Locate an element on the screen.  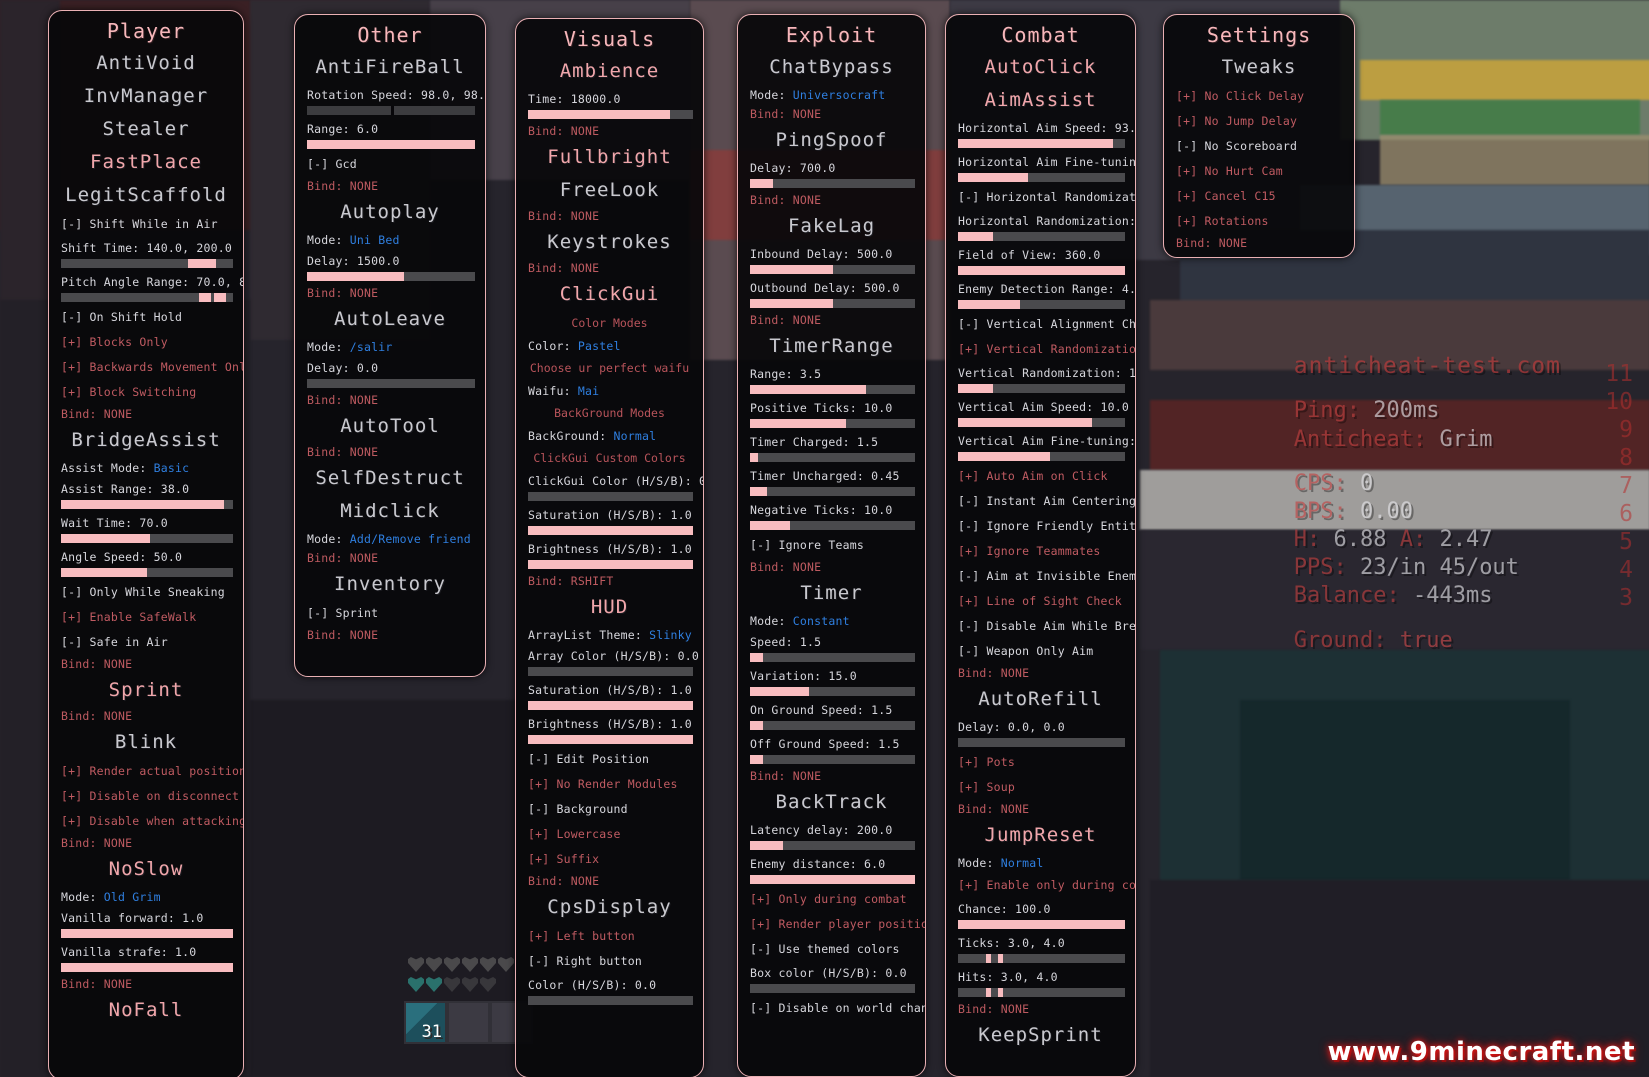
checkbox-setting: [+] Render player position is located at coordinates (836, 923).